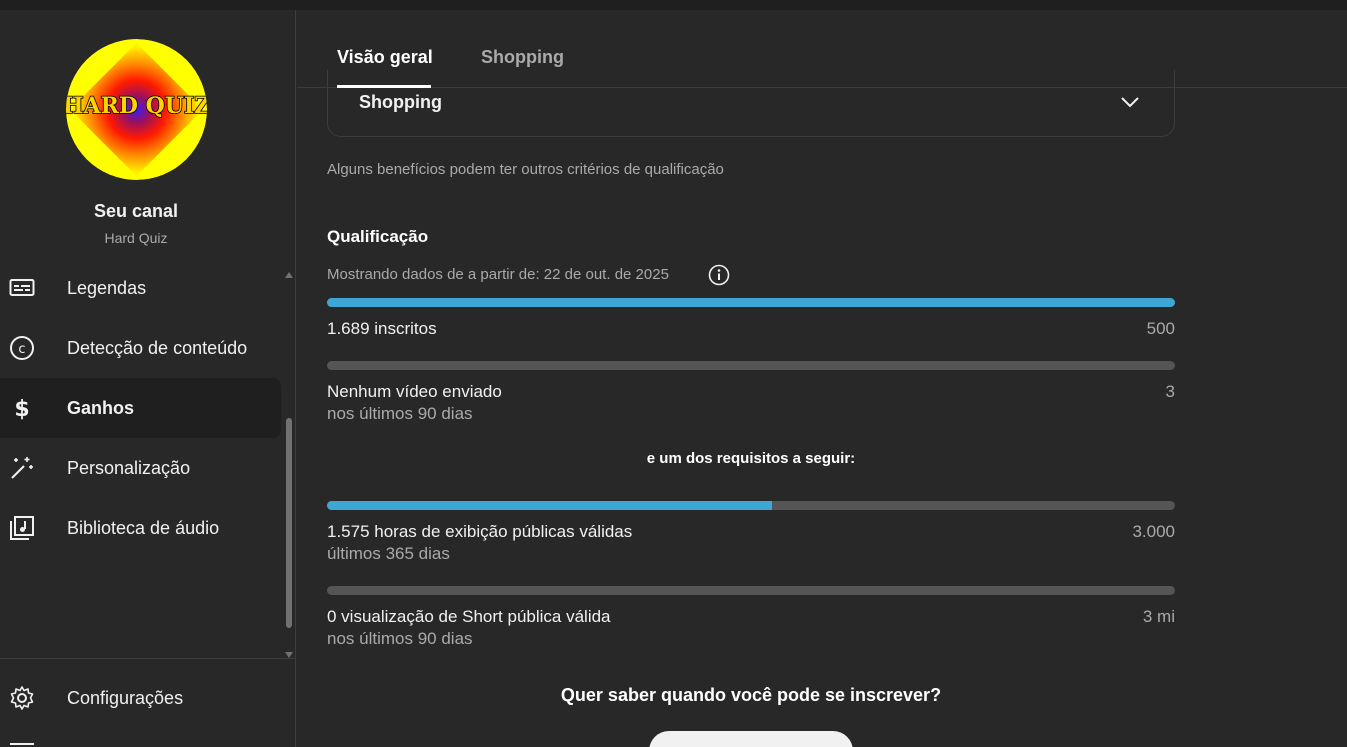 The height and width of the screenshot is (747, 1347). Describe the element at coordinates (1160, 328) in the screenshot. I see `subscribers-target: 500` at that location.